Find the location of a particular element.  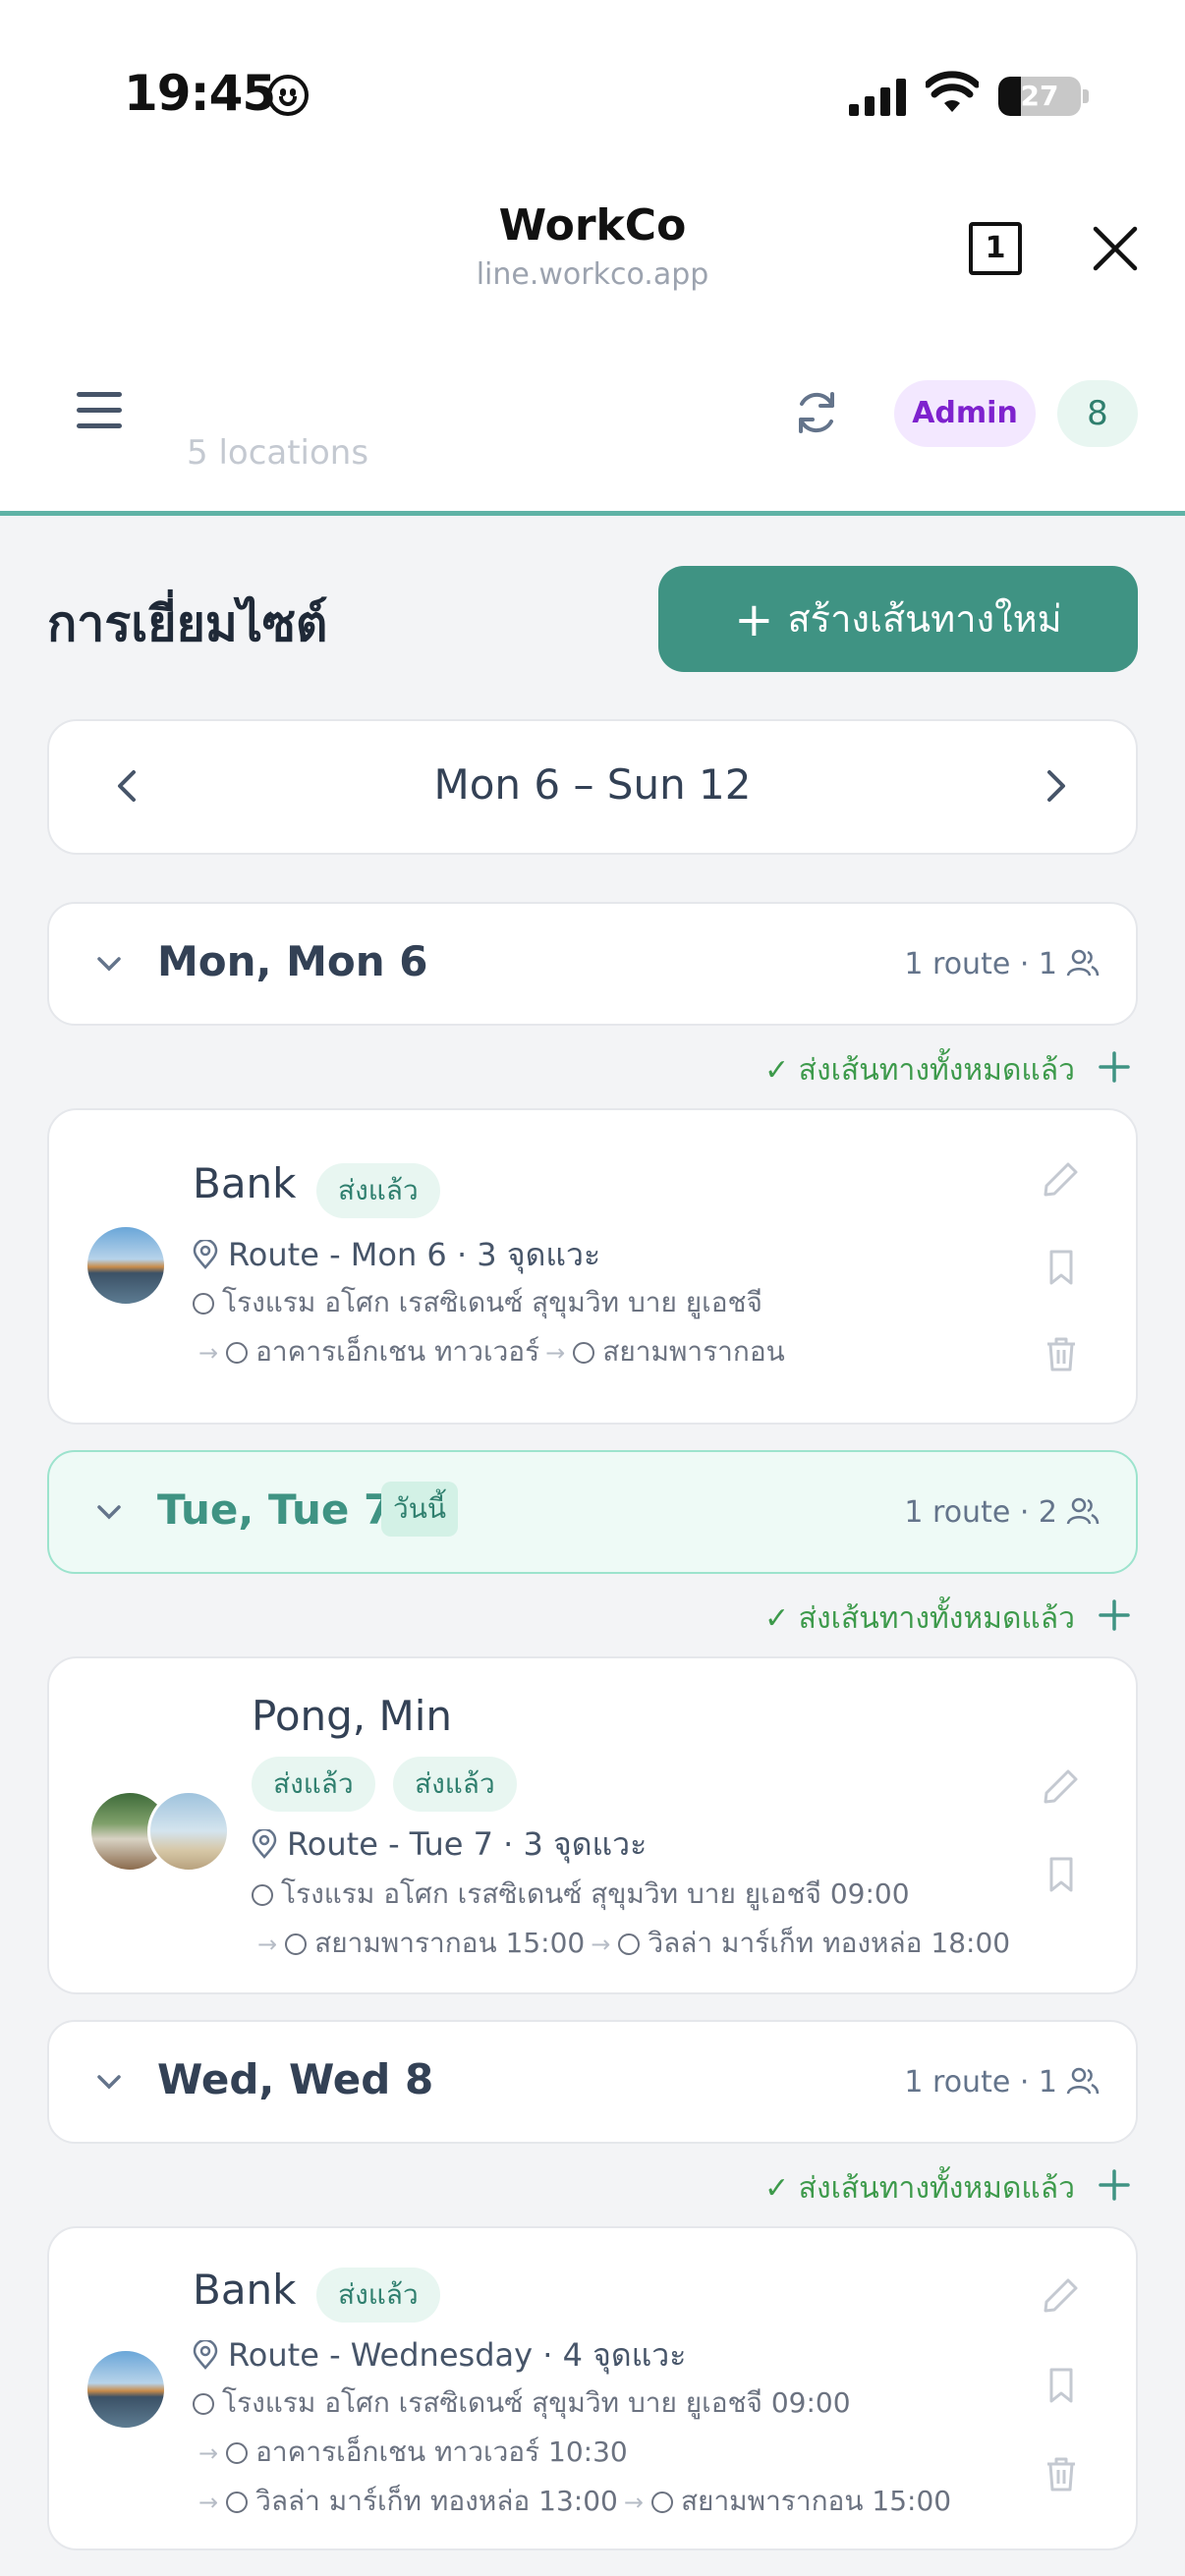

day-header-mon: Mon, Mon 6 1 route · 1 is located at coordinates (592, 964).